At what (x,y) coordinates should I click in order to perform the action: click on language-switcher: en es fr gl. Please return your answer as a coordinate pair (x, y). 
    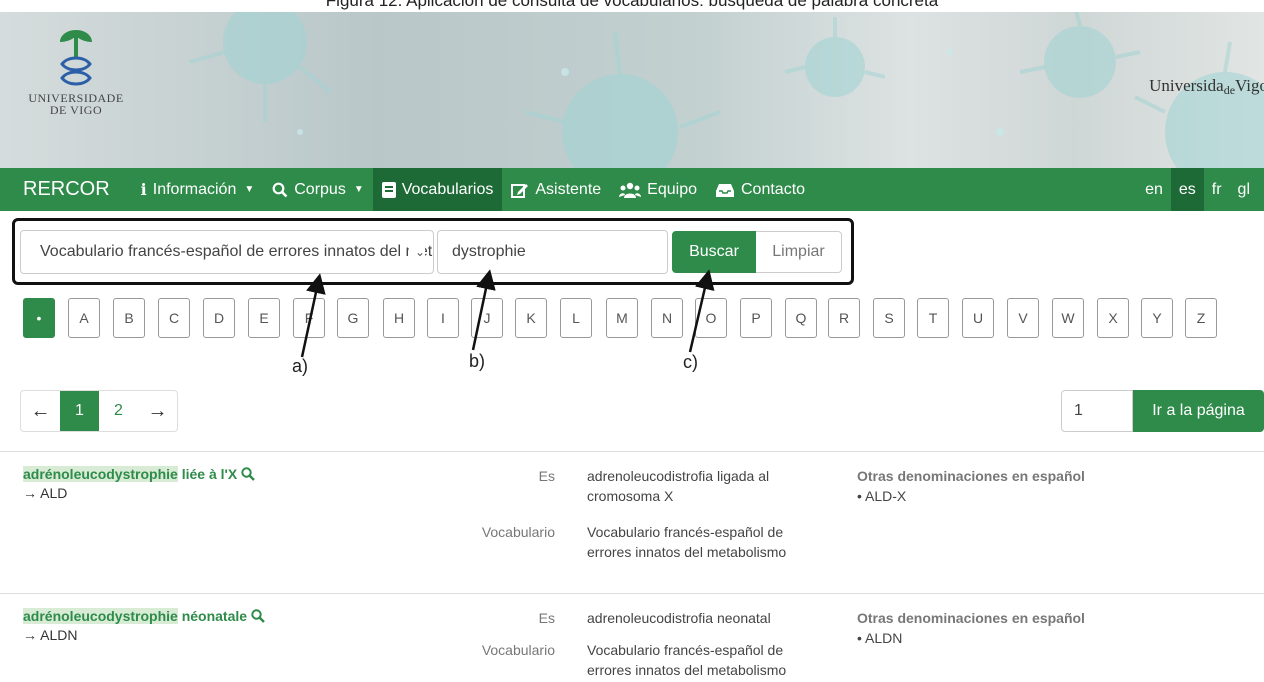
    Looking at the image, I should click on (1197, 189).